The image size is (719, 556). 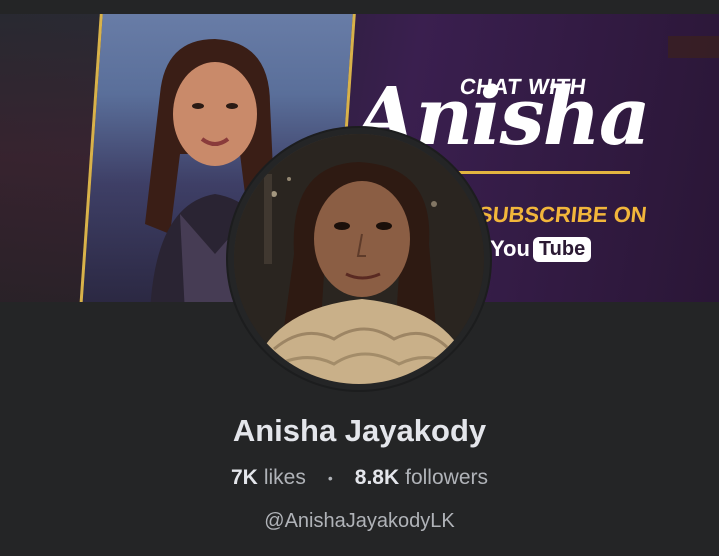 I want to click on followers-label: followers, so click(x=446, y=478).